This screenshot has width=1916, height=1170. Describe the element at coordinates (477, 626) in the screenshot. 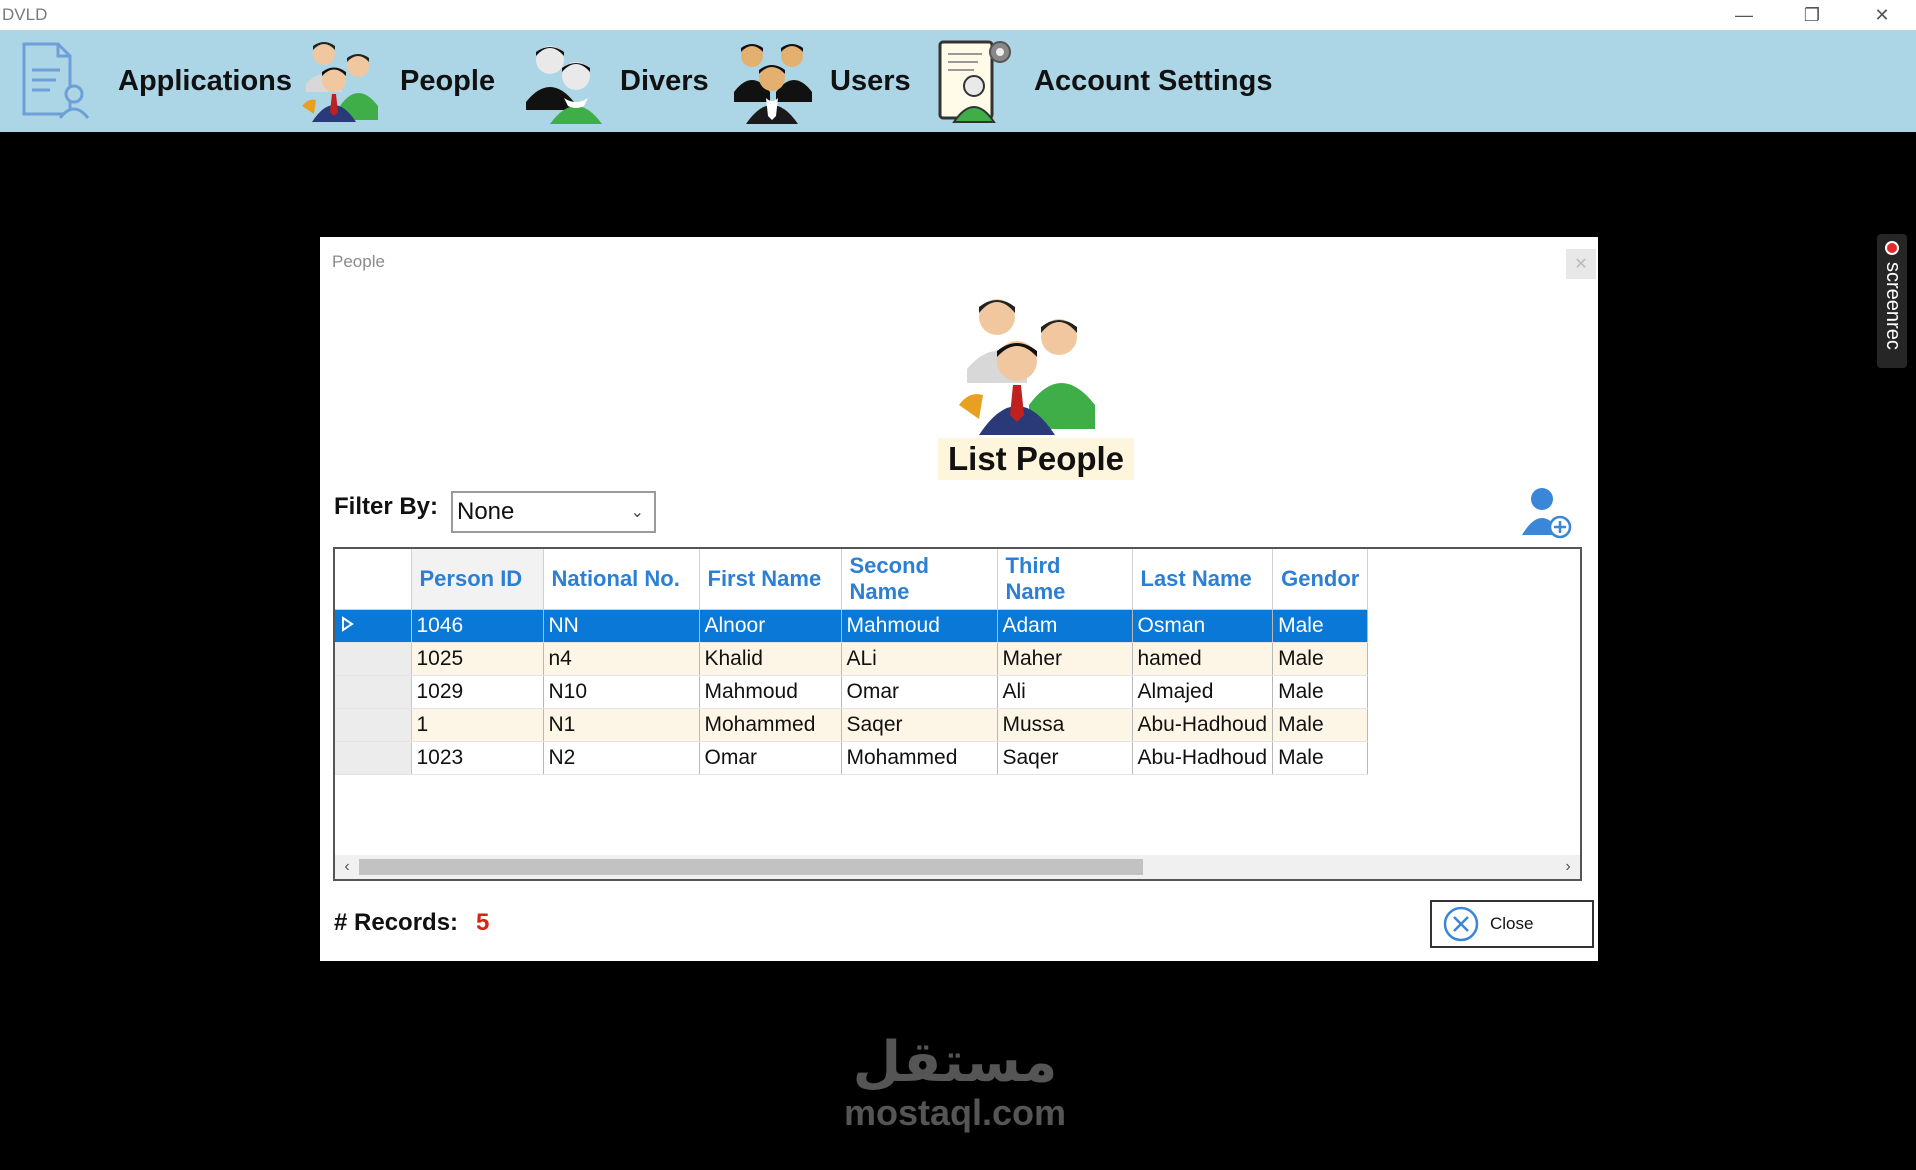

I see `cell-person-id: 1046` at that location.